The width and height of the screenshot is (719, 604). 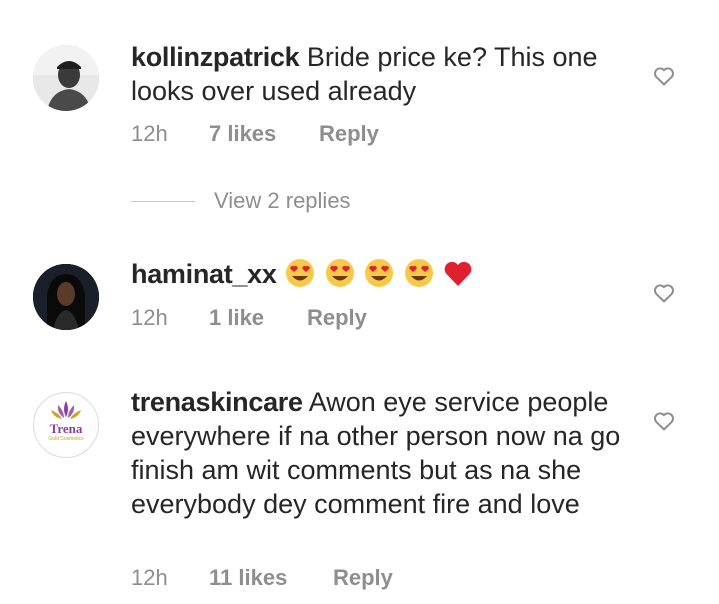 What do you see at coordinates (236, 318) in the screenshot?
I see `comment-likes: 1 like` at bounding box center [236, 318].